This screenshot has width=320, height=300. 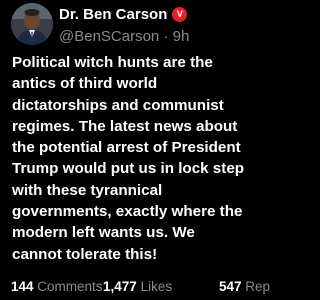 I want to click on author-display-name: Dr. Ben Carson, so click(x=113, y=14).